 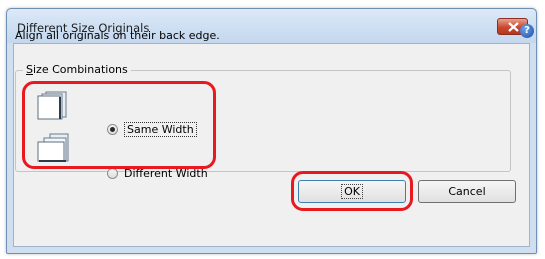 I want to click on instruction-text: Align all originals on their back edge., so click(x=117, y=35).